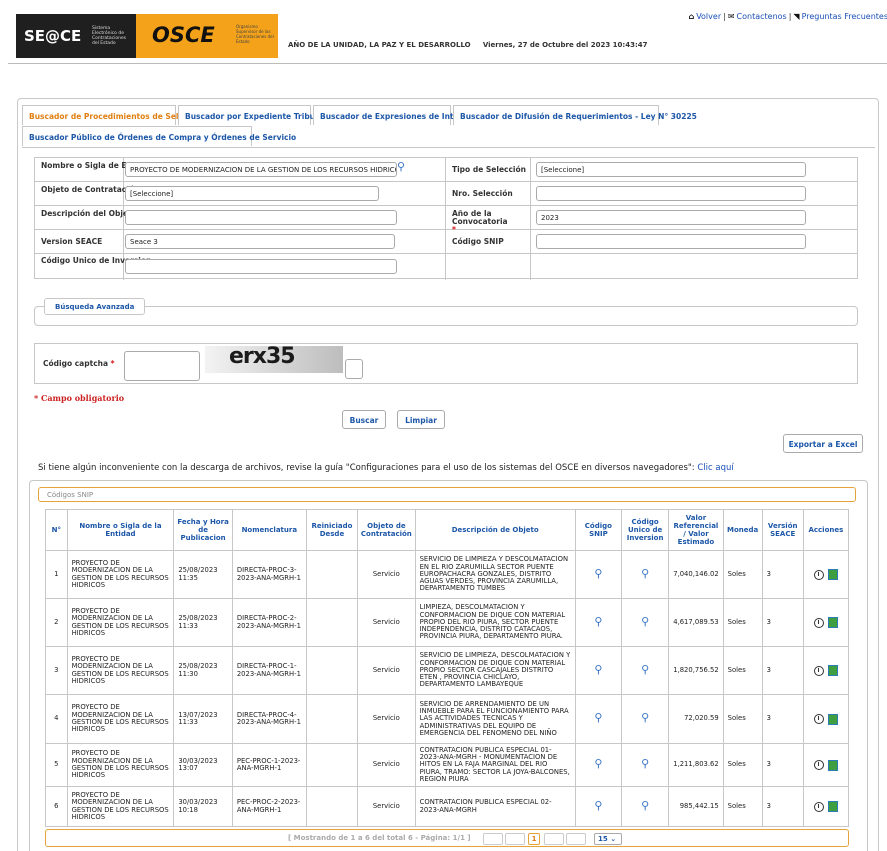 The width and height of the screenshot is (887, 851). I want to click on tabs-divider, so click(448, 147).